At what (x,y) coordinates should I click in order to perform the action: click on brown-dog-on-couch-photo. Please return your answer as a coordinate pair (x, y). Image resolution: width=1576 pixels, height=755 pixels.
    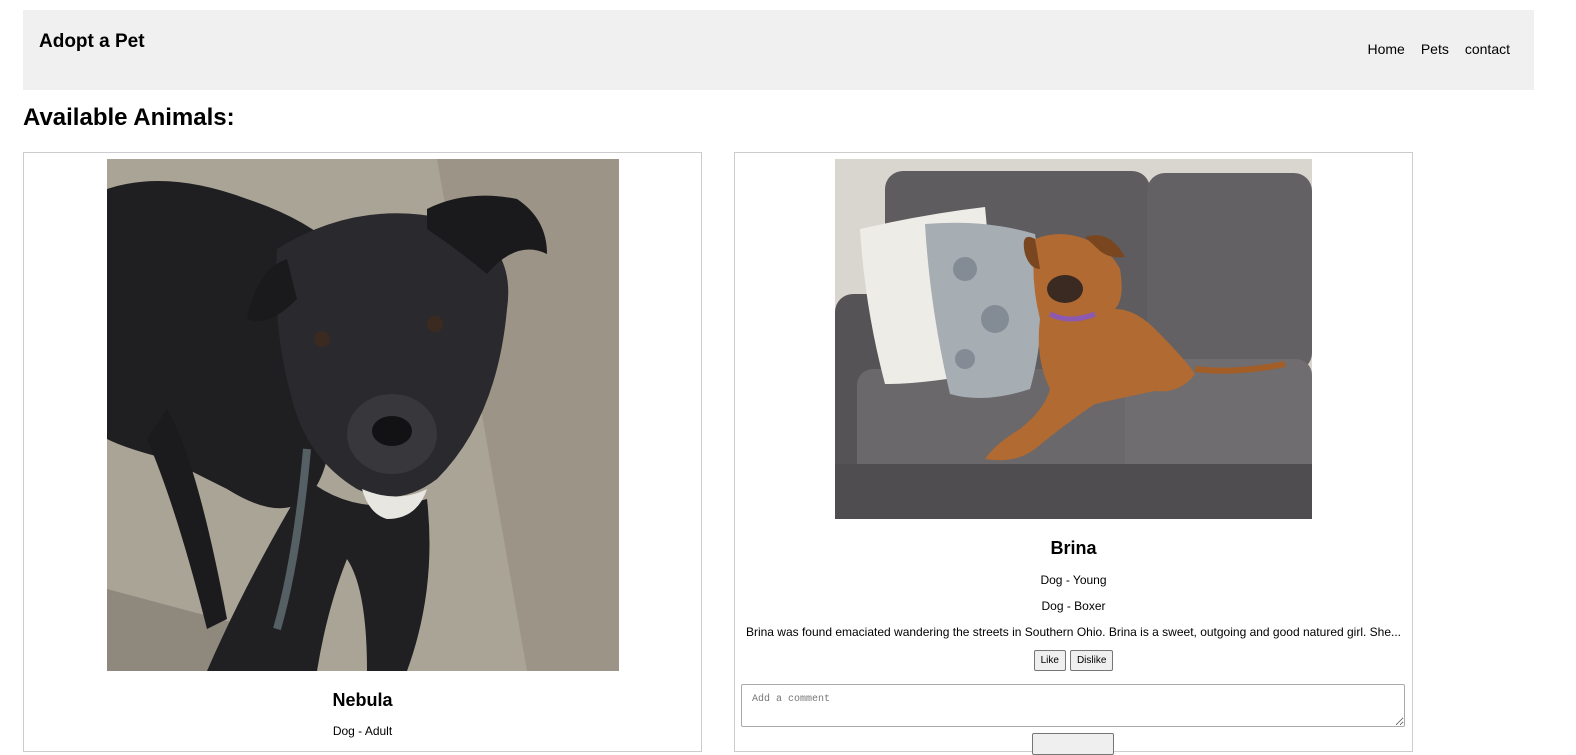
    Looking at the image, I should click on (1073, 339).